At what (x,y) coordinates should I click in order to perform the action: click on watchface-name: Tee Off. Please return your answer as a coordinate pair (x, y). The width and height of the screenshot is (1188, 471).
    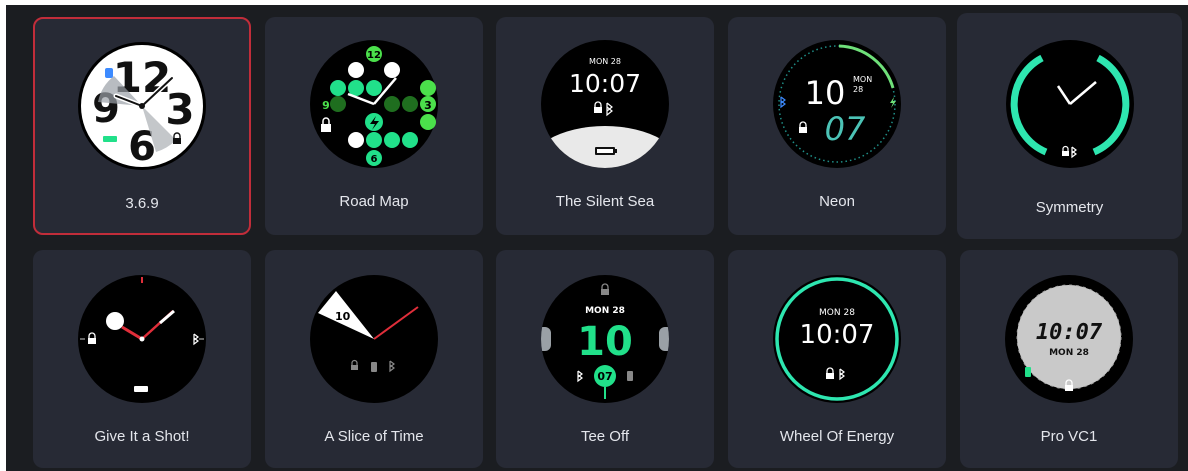
    Looking at the image, I should click on (605, 436).